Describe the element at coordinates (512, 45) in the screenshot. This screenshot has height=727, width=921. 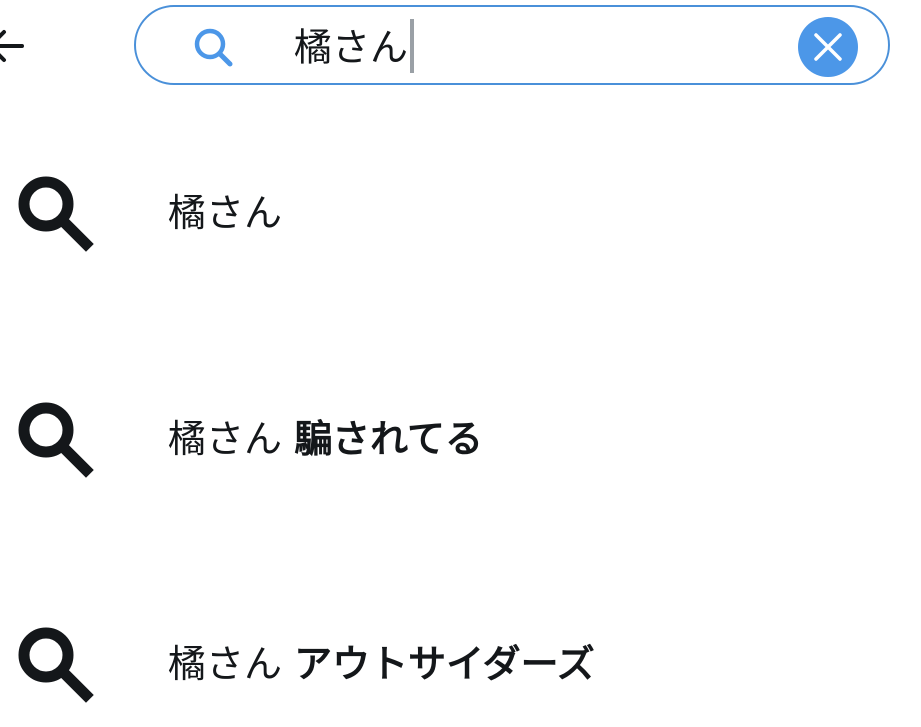
I see `search-input: 橘さん` at that location.